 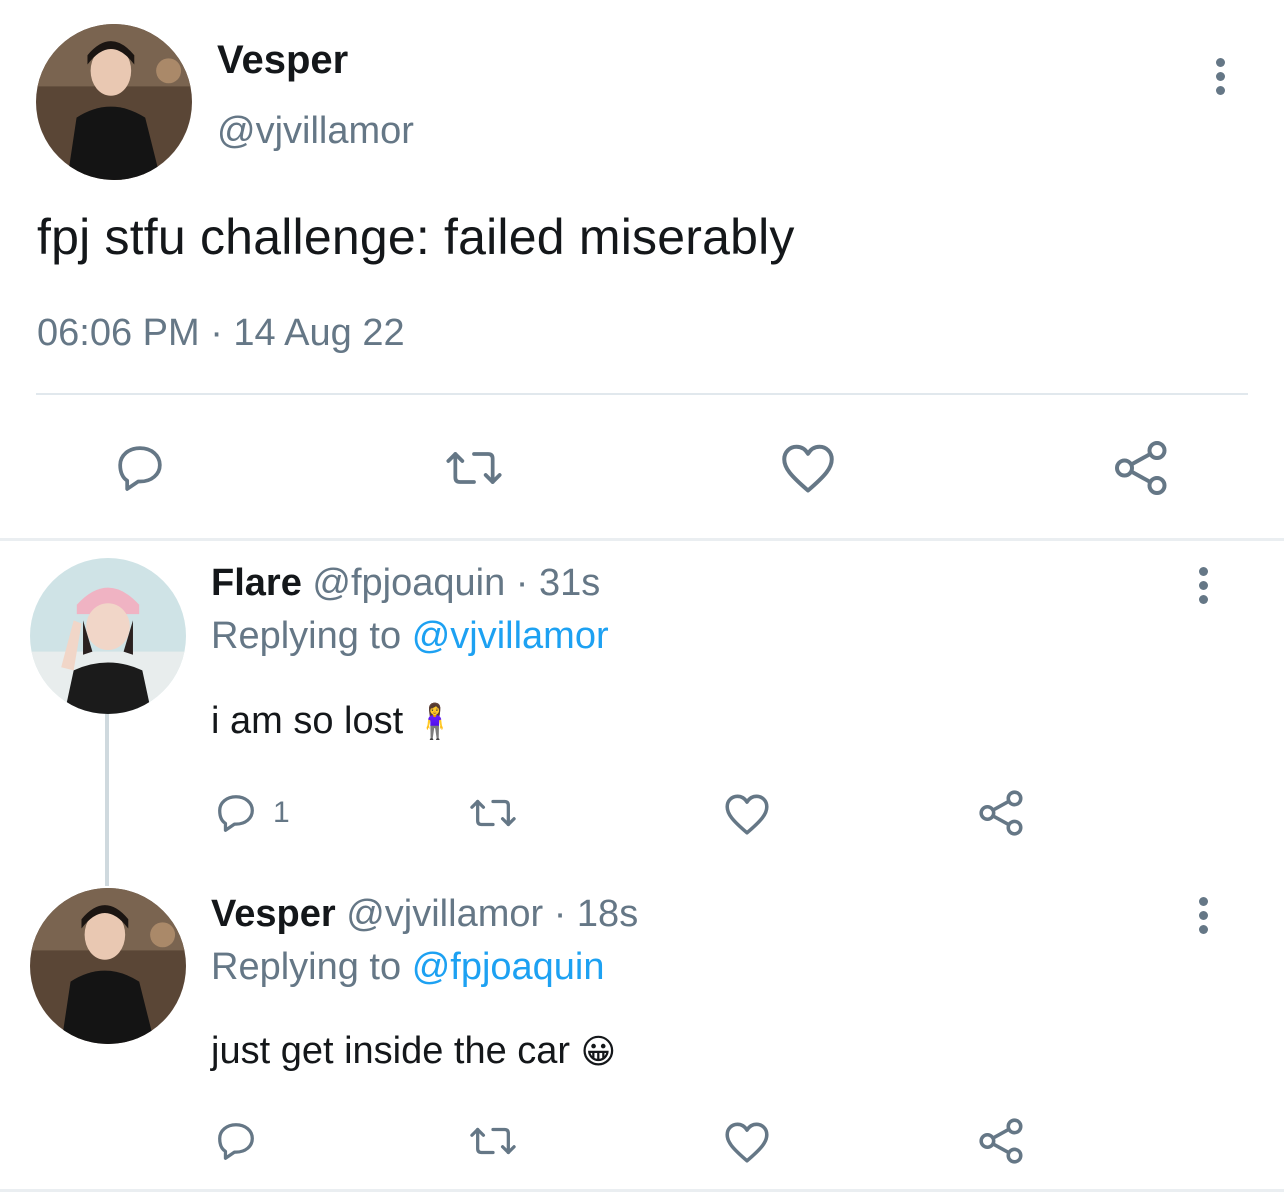 What do you see at coordinates (1002, 813) in the screenshot?
I see `reply-1-share-icon` at bounding box center [1002, 813].